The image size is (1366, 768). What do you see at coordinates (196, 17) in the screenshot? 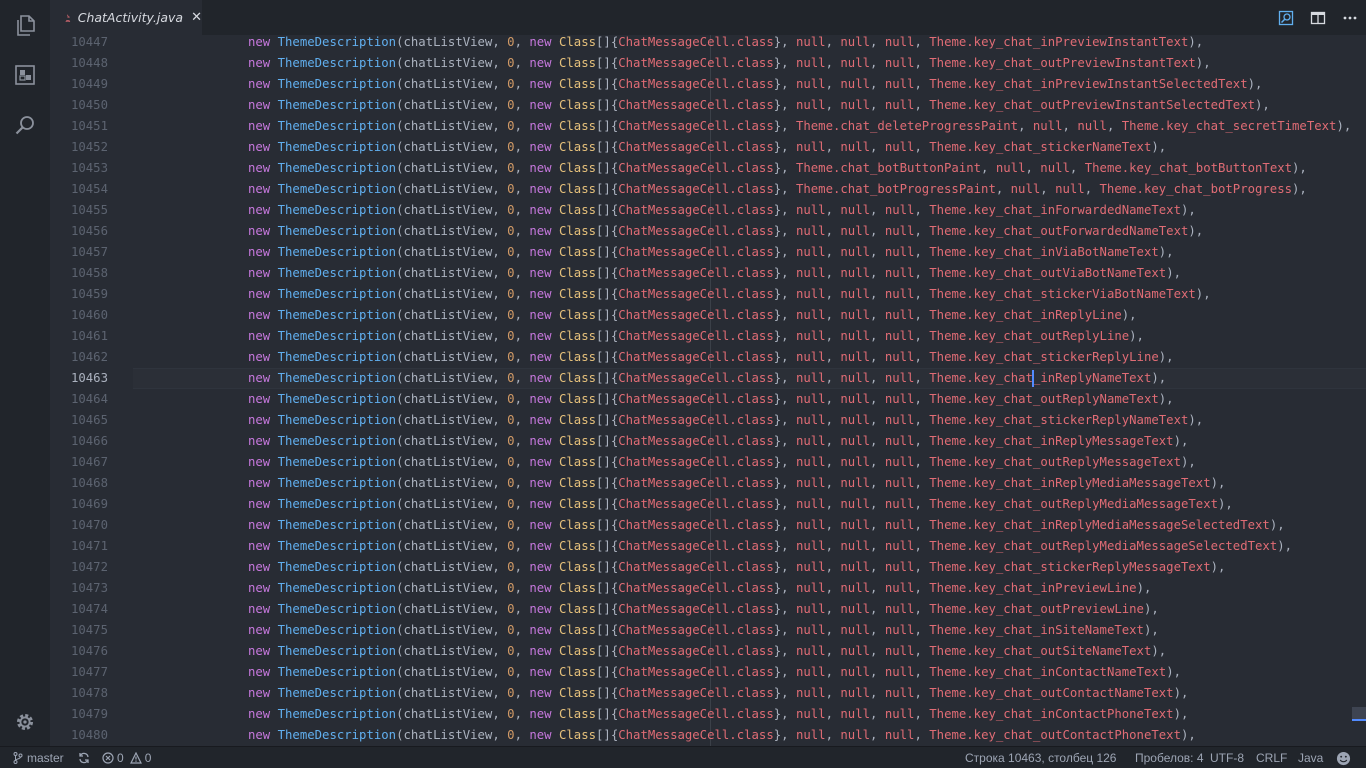
I see `close-icon: ✕` at bounding box center [196, 17].